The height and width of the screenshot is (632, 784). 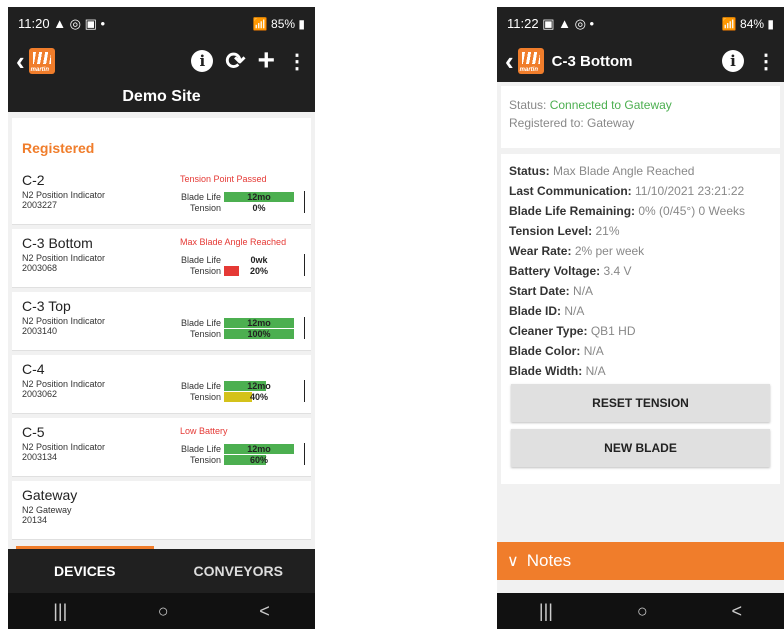 I want to click on device-alert: Low Battery, so click(x=204, y=431).